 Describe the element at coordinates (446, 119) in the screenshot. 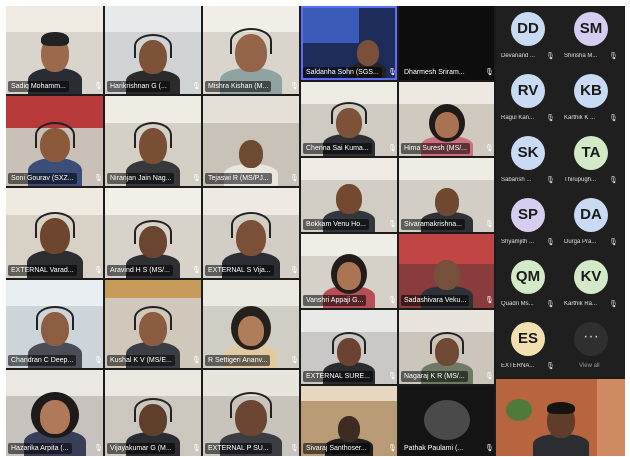

I see `participant-tile: Hima Suresh (MS/... 🎙` at that location.